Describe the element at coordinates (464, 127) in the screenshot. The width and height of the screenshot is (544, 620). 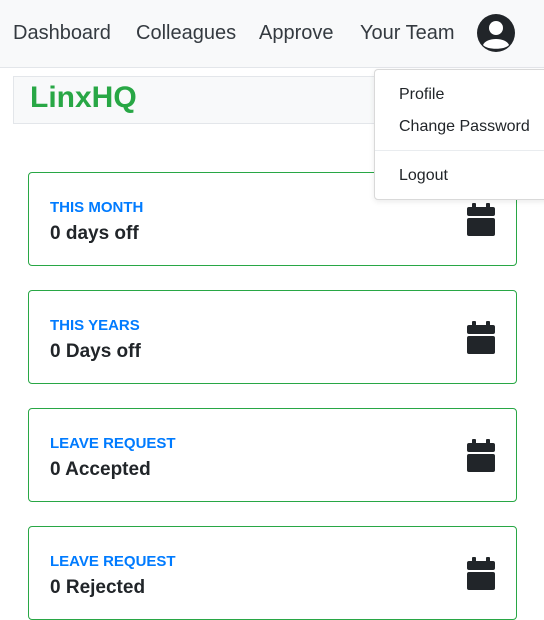
I see `menu-item-change-password: Change Password` at that location.